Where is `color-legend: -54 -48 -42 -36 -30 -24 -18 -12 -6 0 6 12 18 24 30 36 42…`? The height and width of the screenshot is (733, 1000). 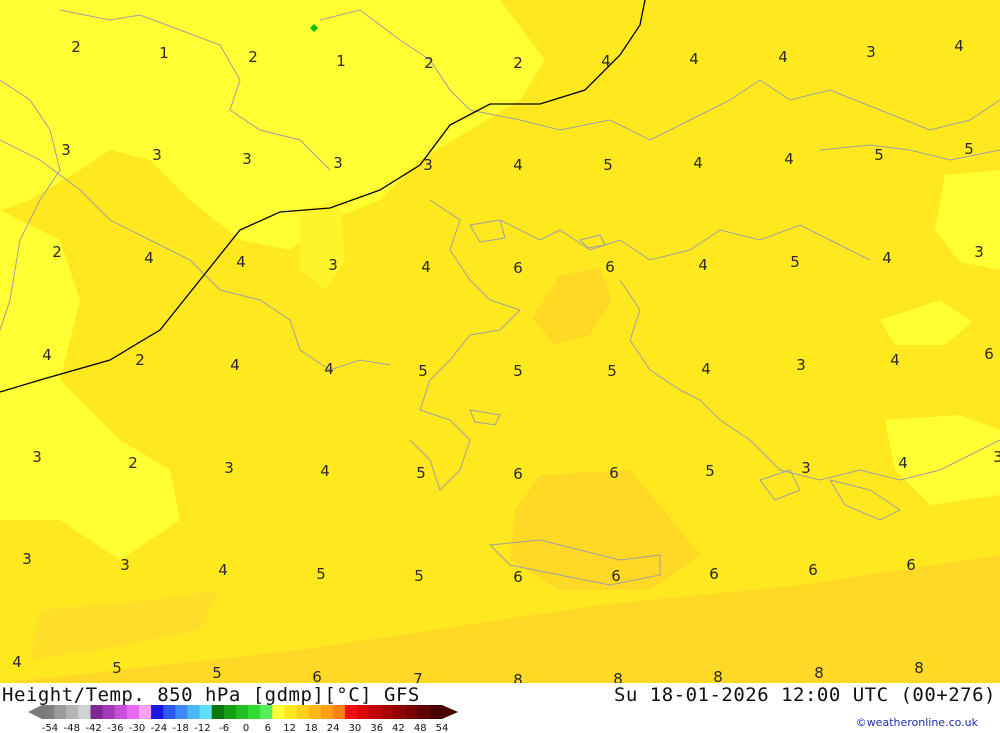 color-legend: -54 -48 -42 -36 -30 -24 -18 -12 -6 0 6 12 18 24 30 36 42… is located at coordinates (243, 719).